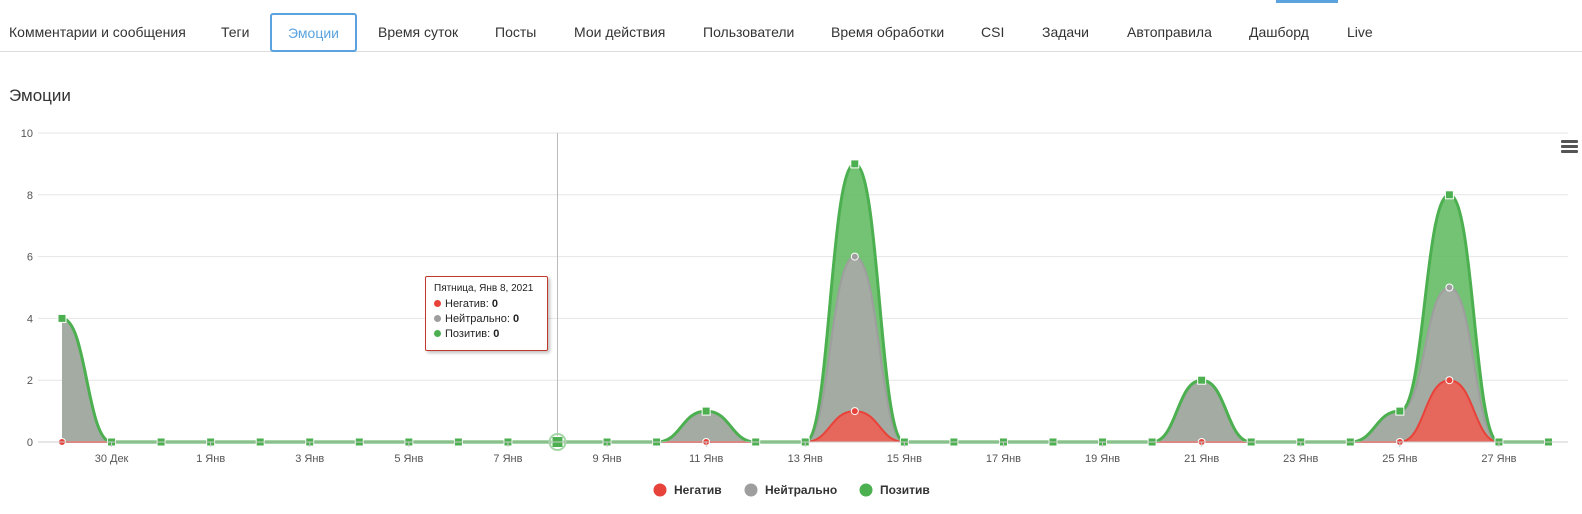  I want to click on x-tick-label: 27 Янв, so click(1498, 459).